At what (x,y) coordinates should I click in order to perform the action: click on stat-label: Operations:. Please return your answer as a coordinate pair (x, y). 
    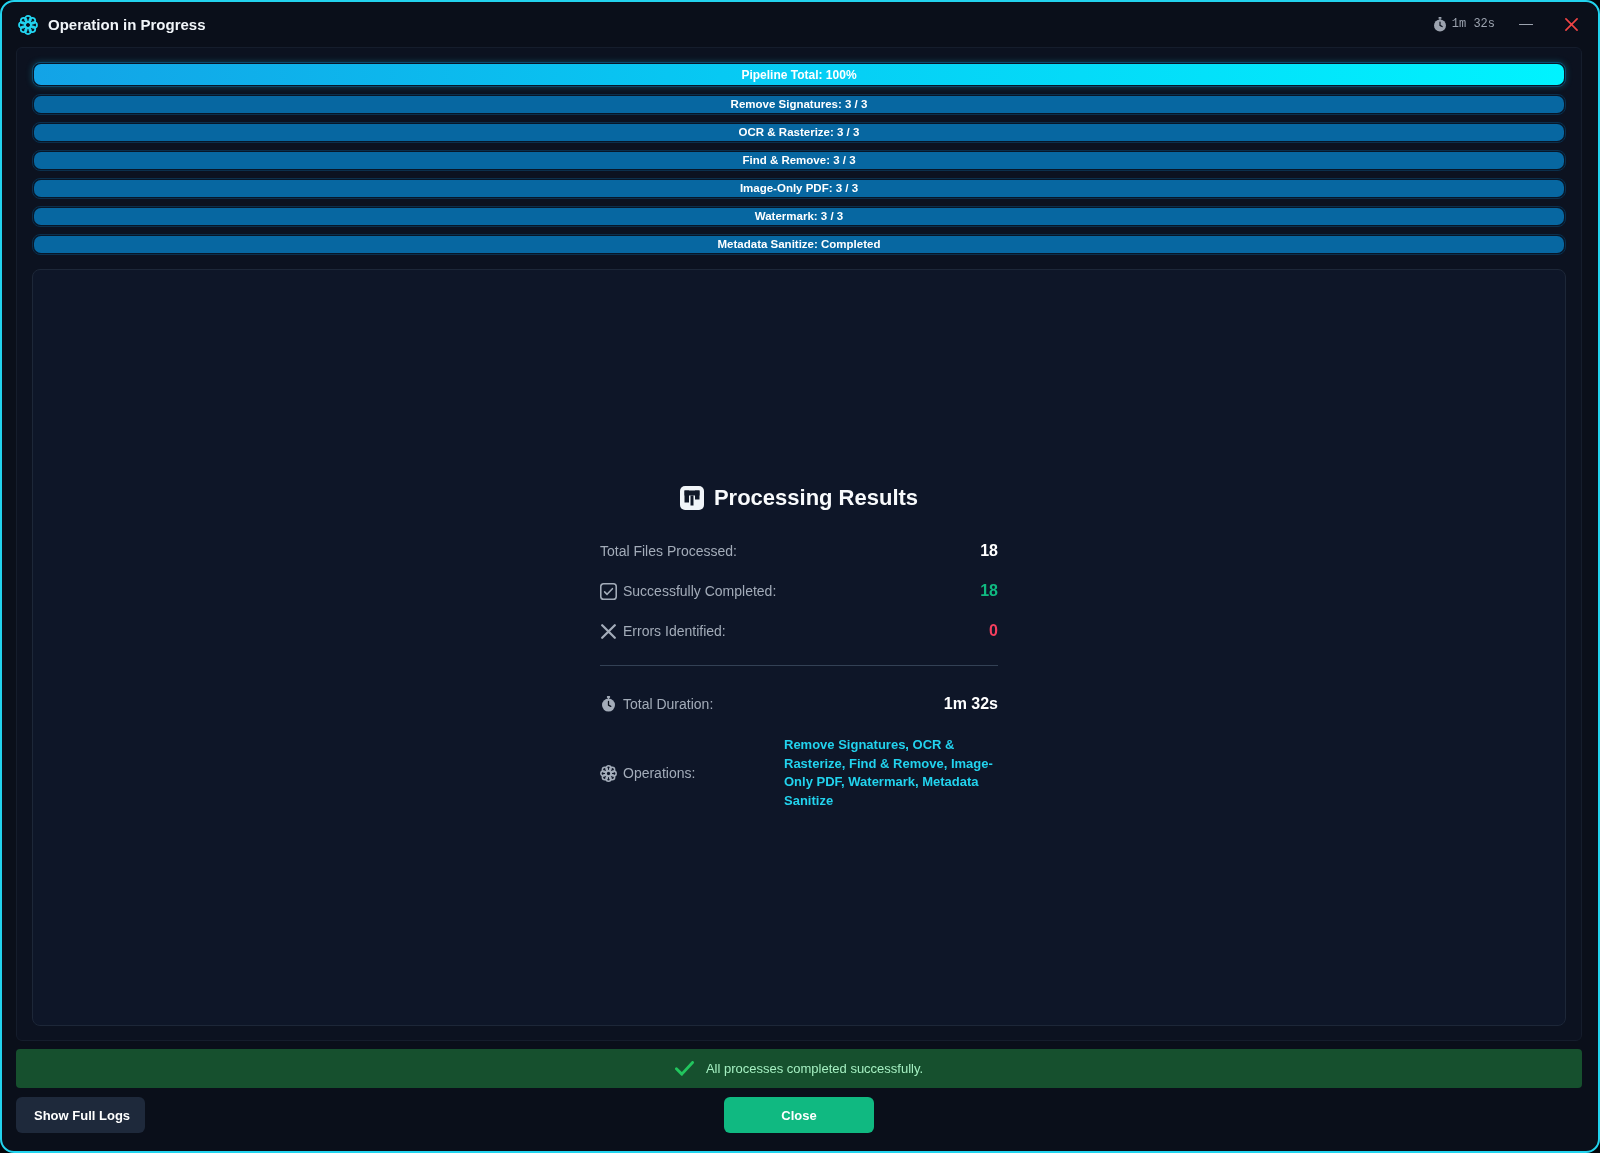
    Looking at the image, I should click on (659, 773).